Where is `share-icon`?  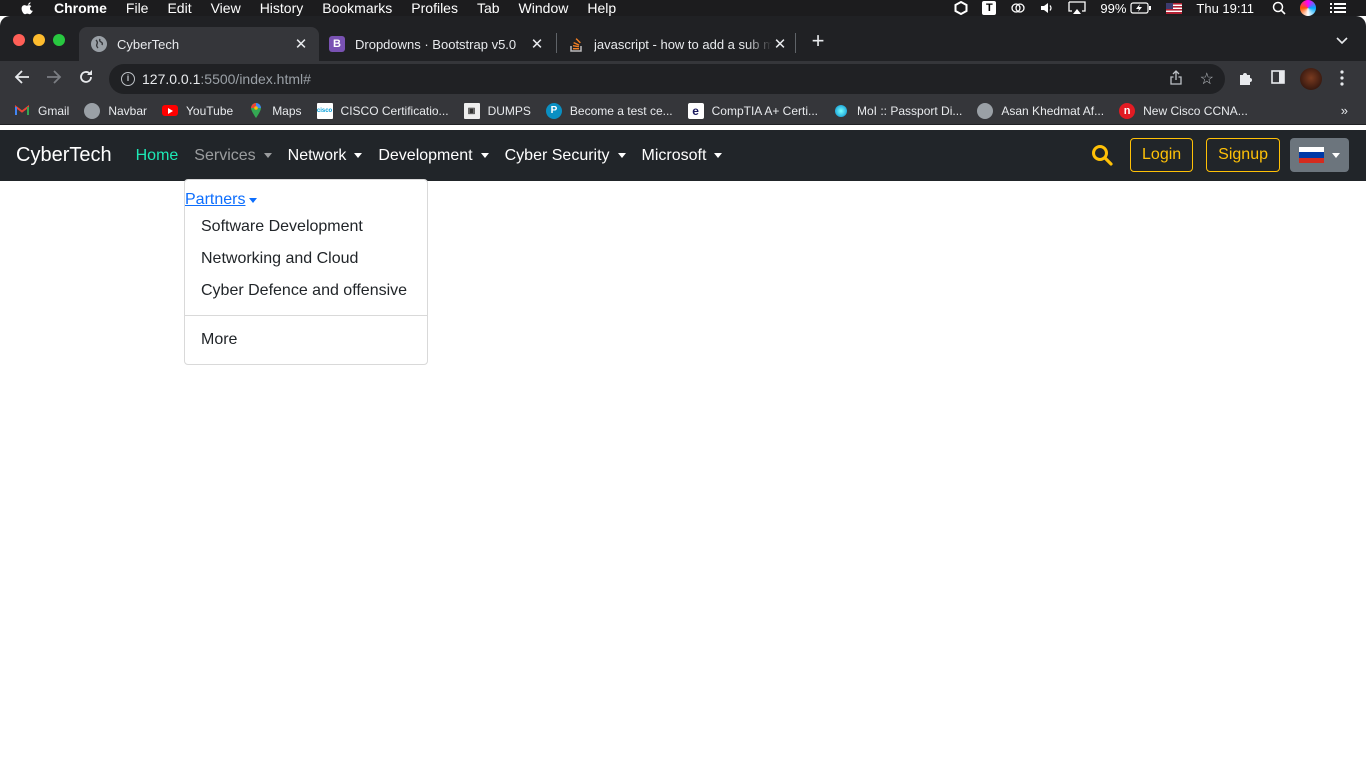 share-icon is located at coordinates (1176, 79).